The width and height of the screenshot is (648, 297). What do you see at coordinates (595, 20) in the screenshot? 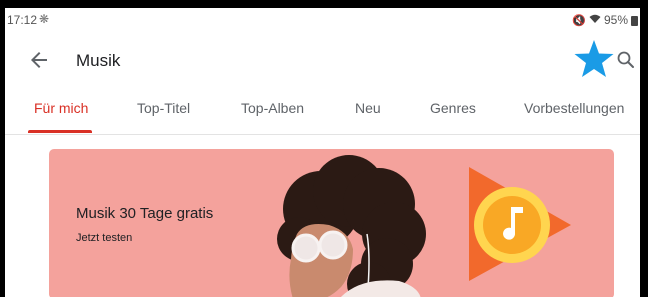
I see `wifi-icon` at bounding box center [595, 20].